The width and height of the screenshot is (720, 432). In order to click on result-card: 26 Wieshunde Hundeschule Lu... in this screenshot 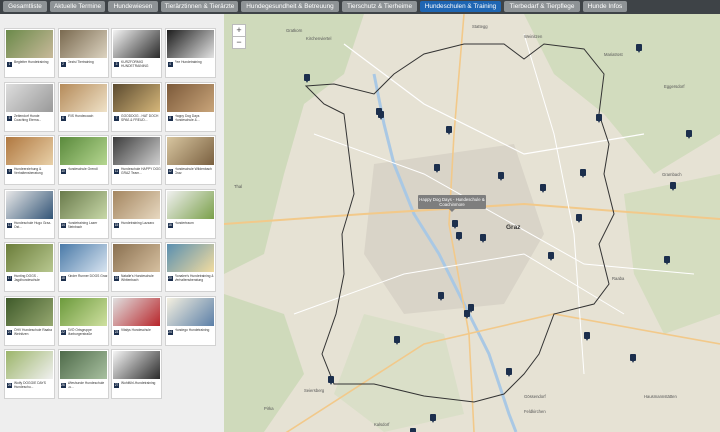, I will do `click(83, 374)`.